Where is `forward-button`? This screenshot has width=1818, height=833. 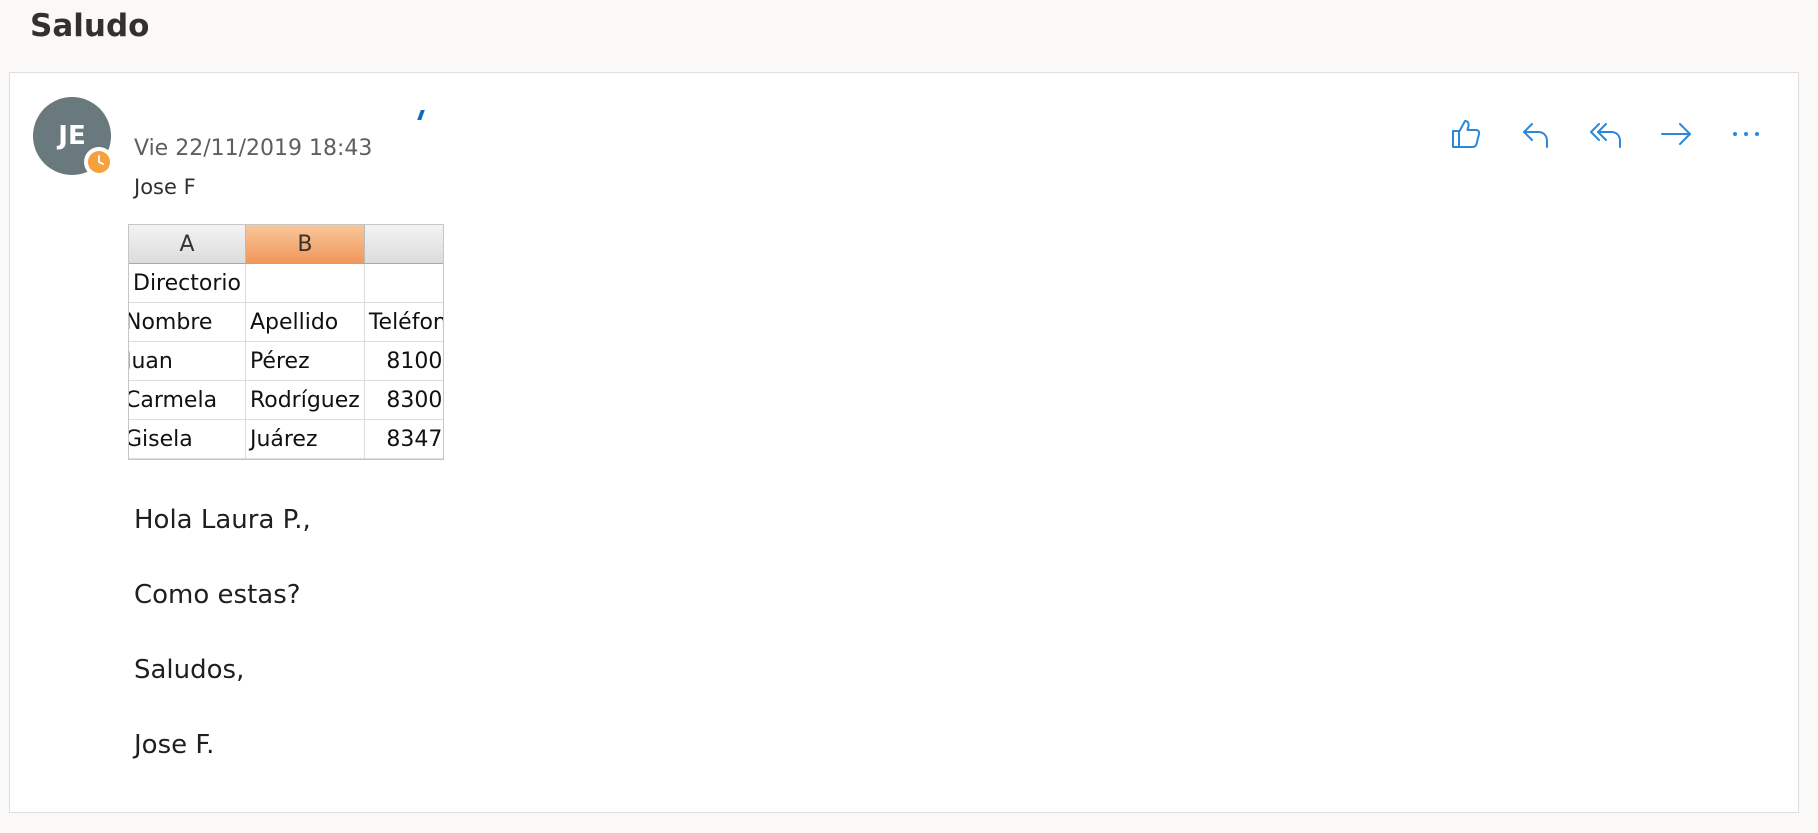 forward-button is located at coordinates (1676, 134).